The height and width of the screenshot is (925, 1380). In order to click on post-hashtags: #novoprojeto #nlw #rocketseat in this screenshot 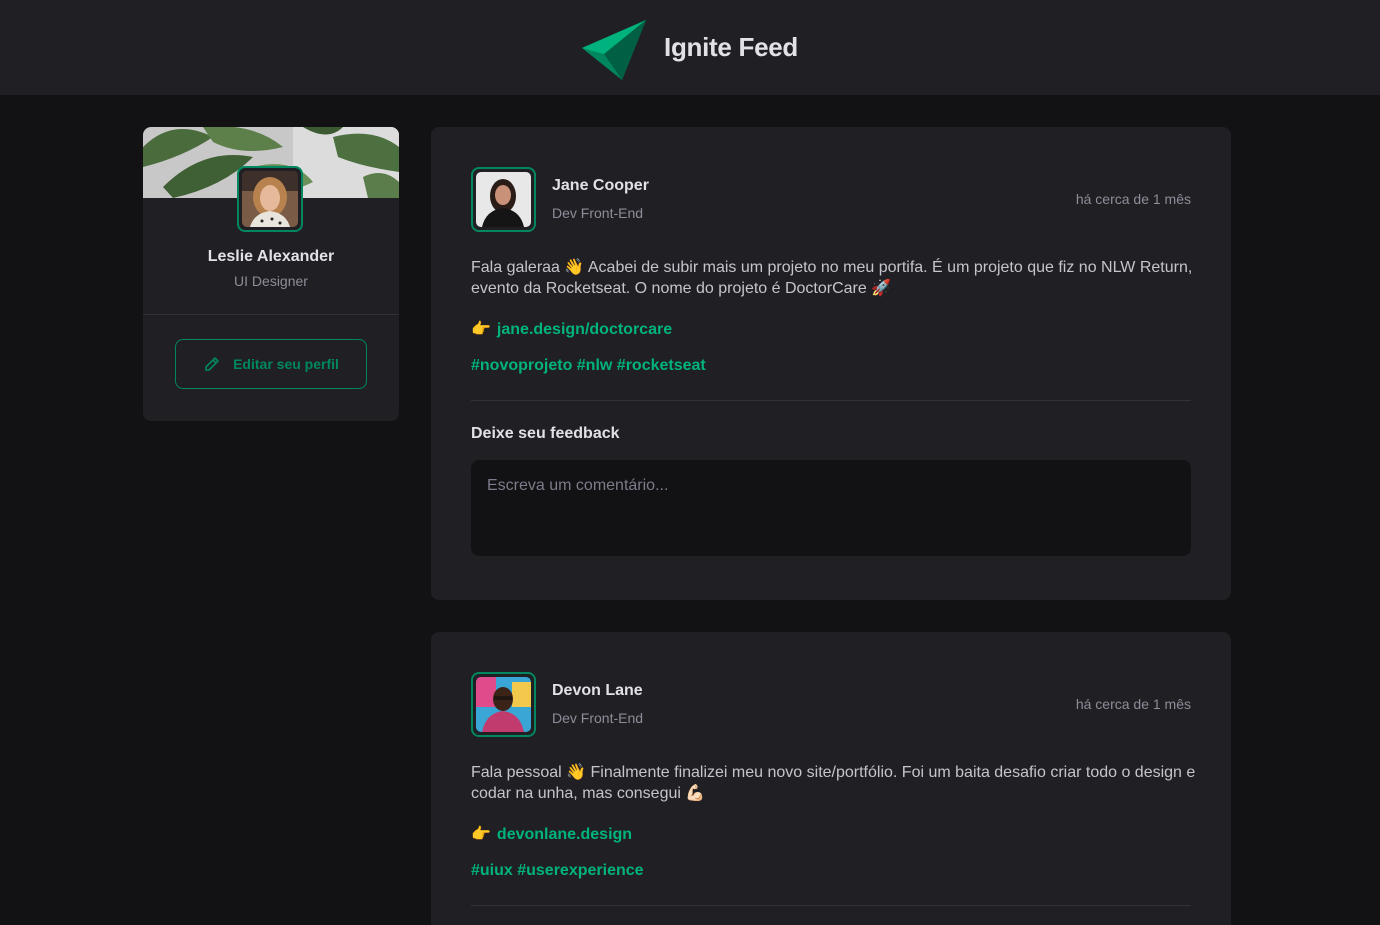, I will do `click(588, 366)`.